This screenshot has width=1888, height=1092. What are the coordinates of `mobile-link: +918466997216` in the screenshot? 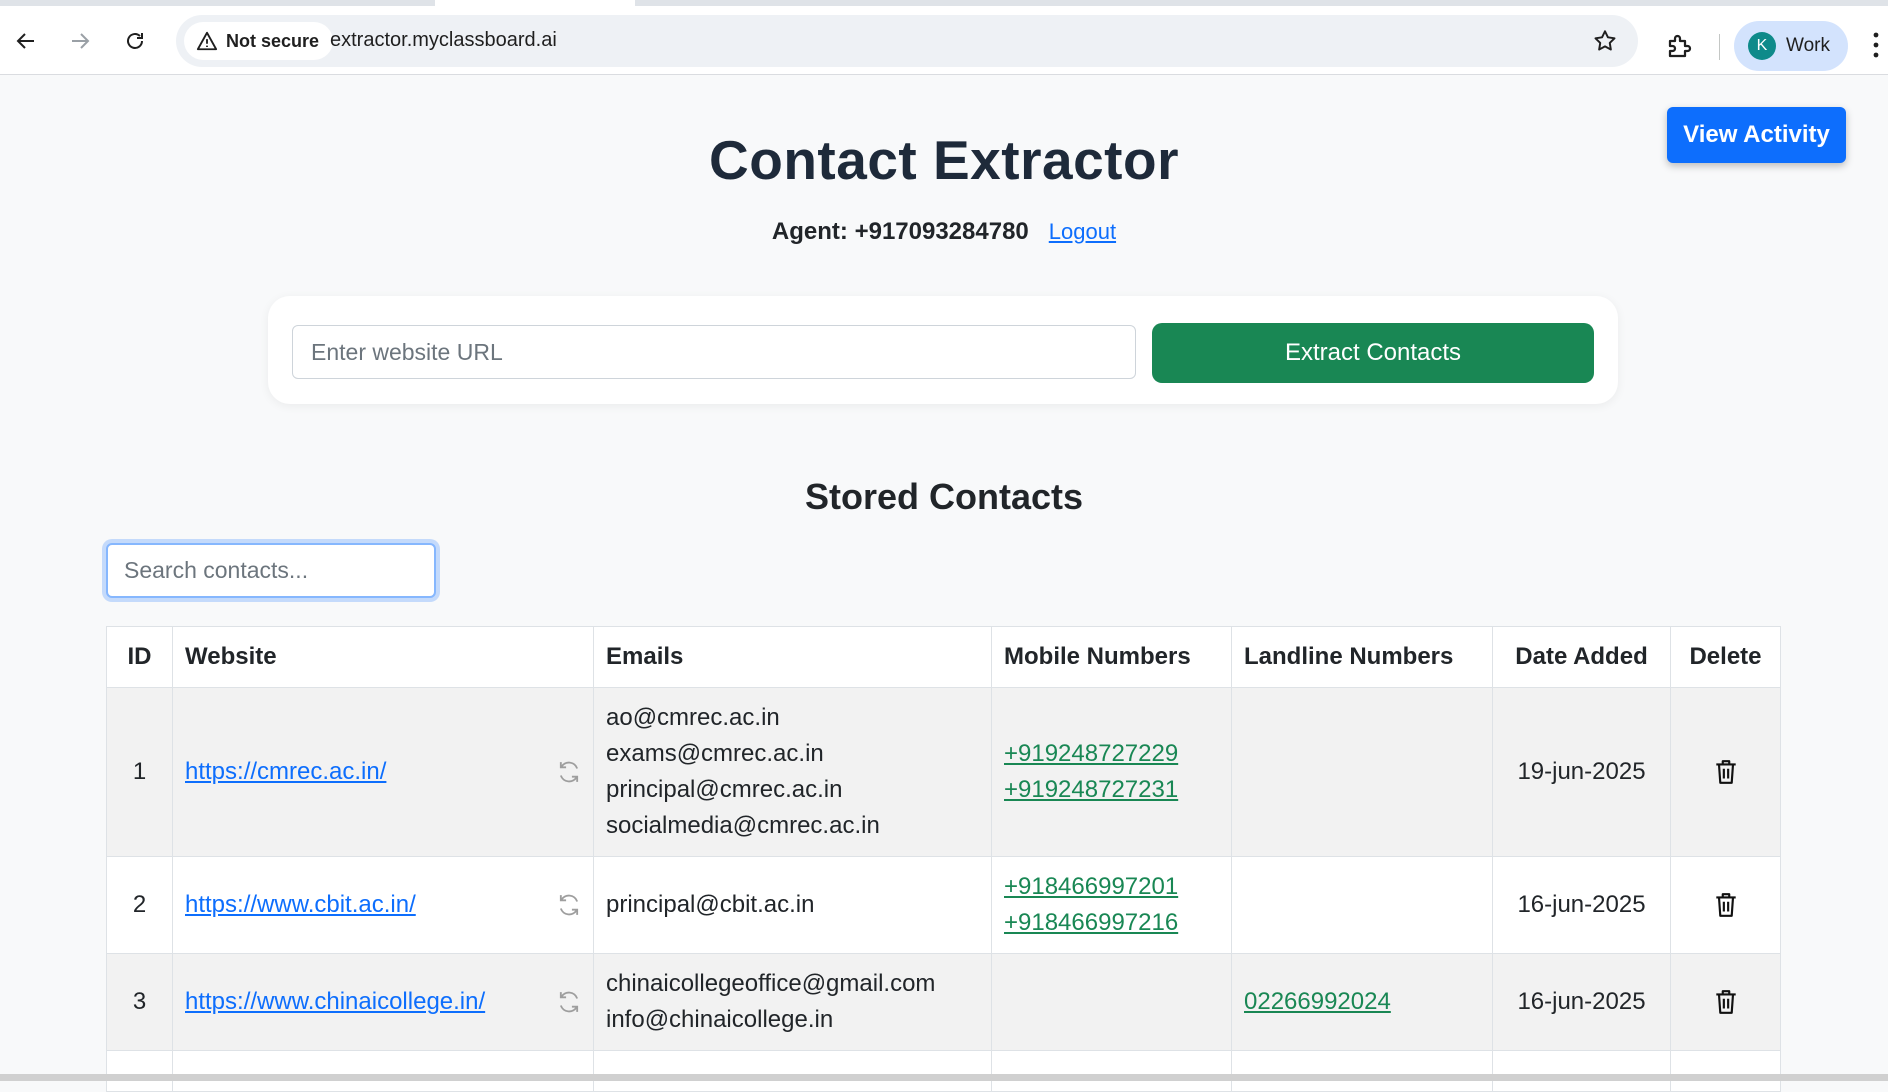 It's located at (1111, 923).